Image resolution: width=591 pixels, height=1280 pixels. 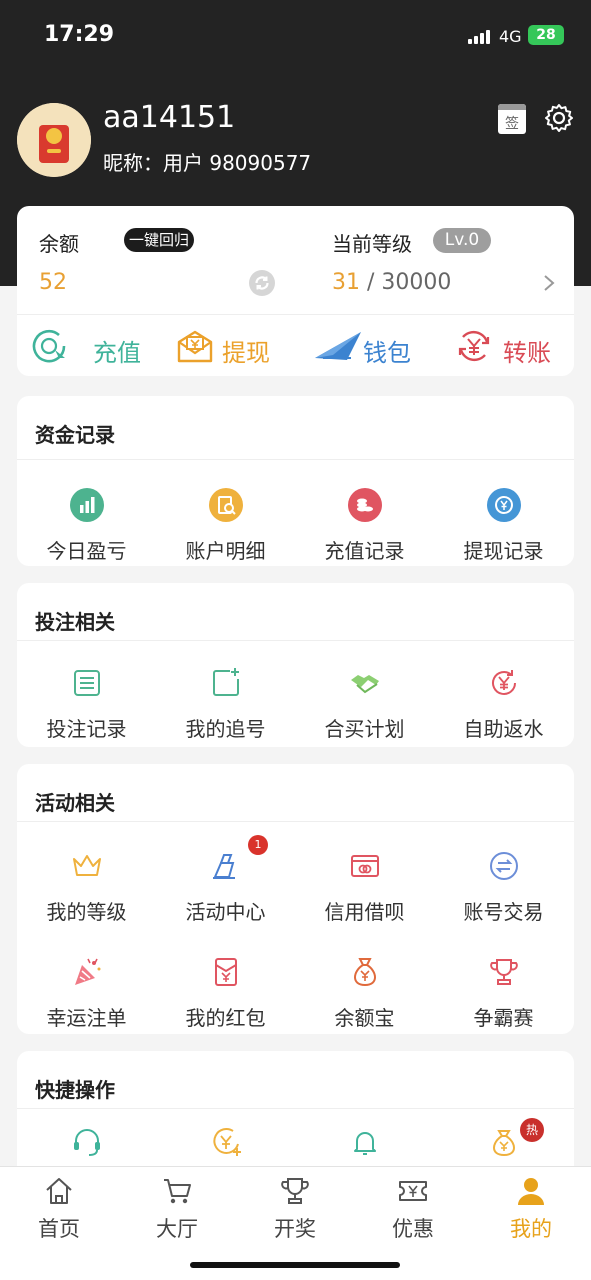 I want to click on red-packet-icon, so click(x=226, y=972).